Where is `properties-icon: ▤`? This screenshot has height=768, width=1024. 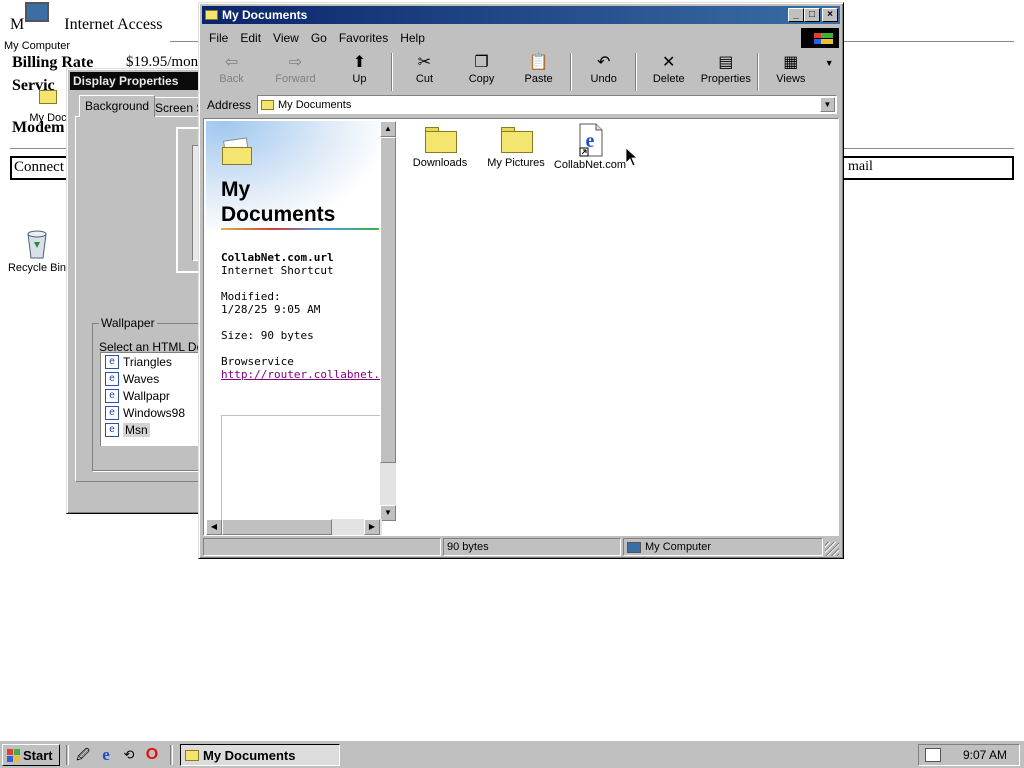
properties-icon: ▤ is located at coordinates (726, 62).